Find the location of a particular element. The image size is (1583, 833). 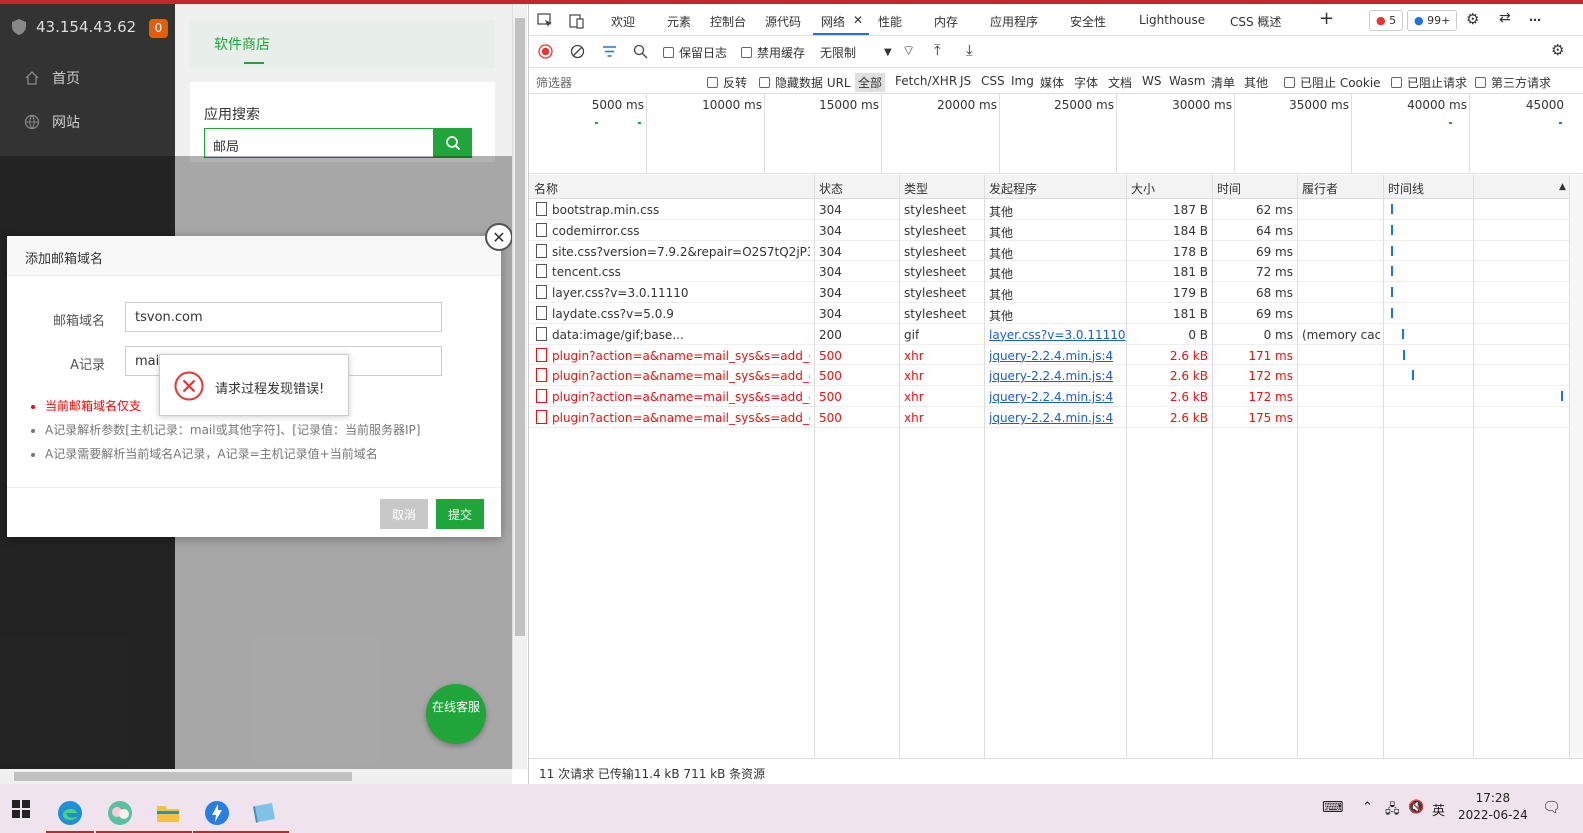

tab-elements: 元素 is located at coordinates (679, 21).